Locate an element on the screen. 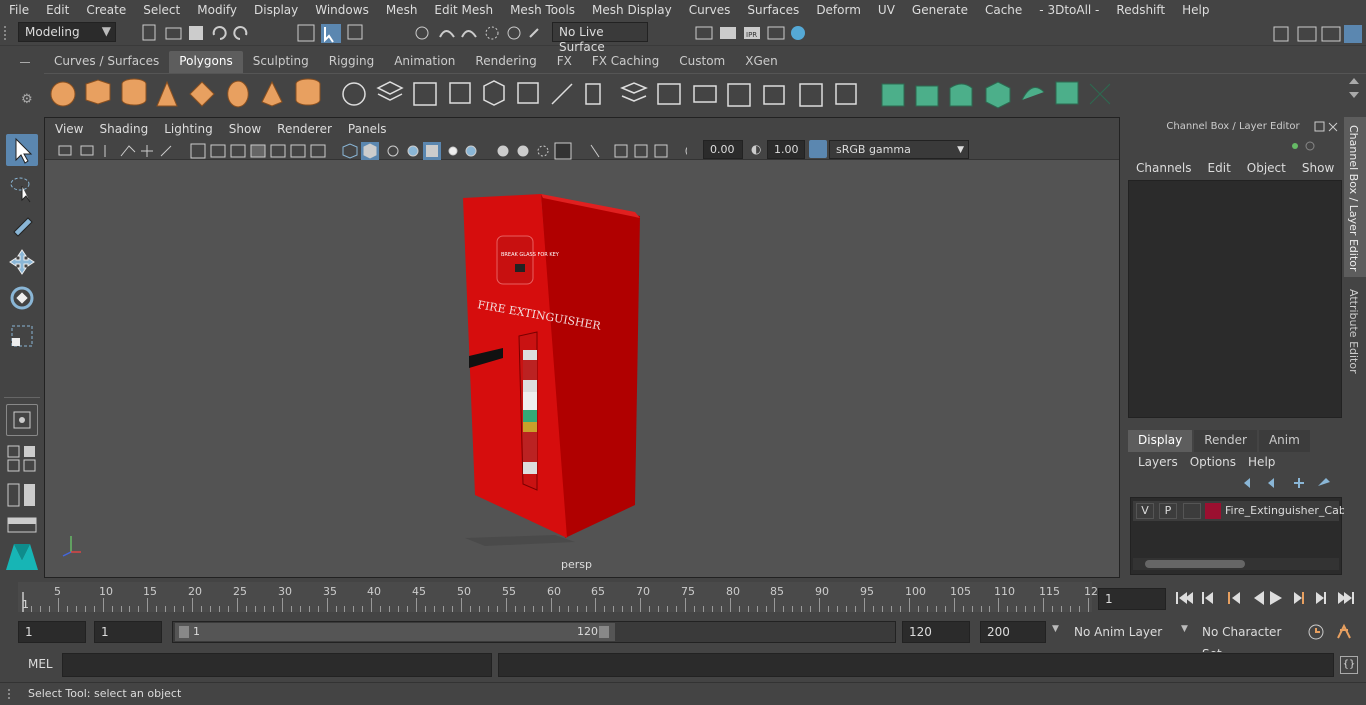  tab-render: Render is located at coordinates (1225, 441).